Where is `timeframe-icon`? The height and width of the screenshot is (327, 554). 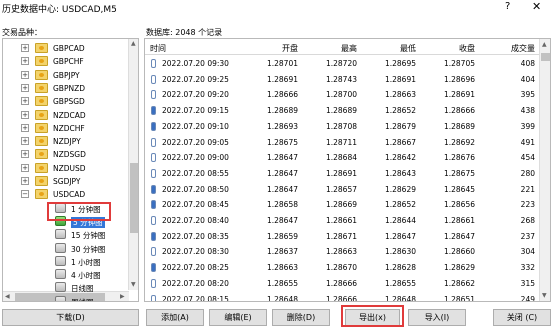
timeframe-icon is located at coordinates (60, 298).